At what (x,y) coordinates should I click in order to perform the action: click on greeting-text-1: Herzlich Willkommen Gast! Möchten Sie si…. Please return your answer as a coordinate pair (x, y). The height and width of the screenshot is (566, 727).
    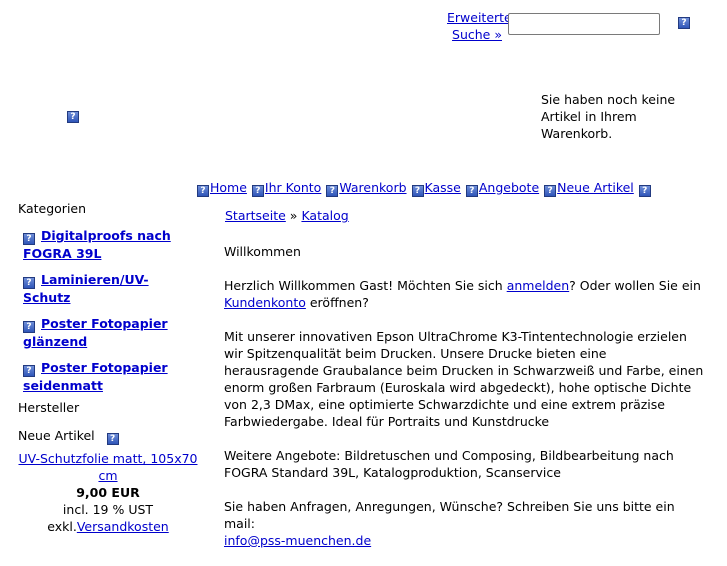
    Looking at the image, I should click on (365, 285).